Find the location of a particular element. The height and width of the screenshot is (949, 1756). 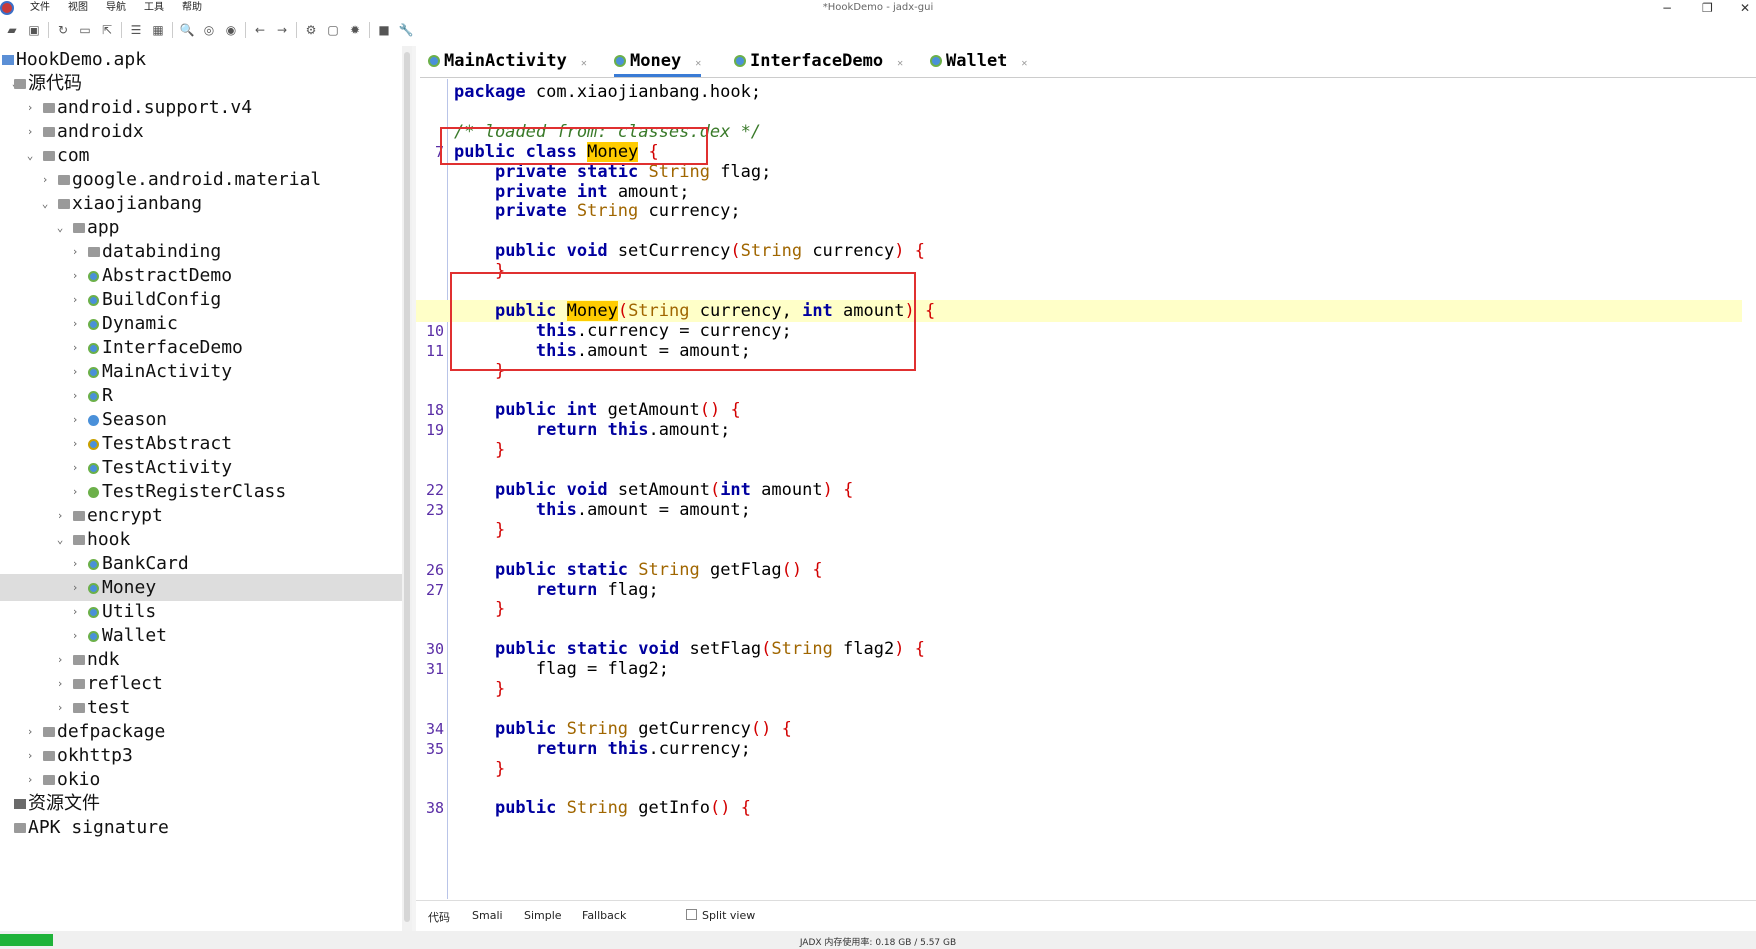

tree-item--: ›资源文件 is located at coordinates (201, 803).